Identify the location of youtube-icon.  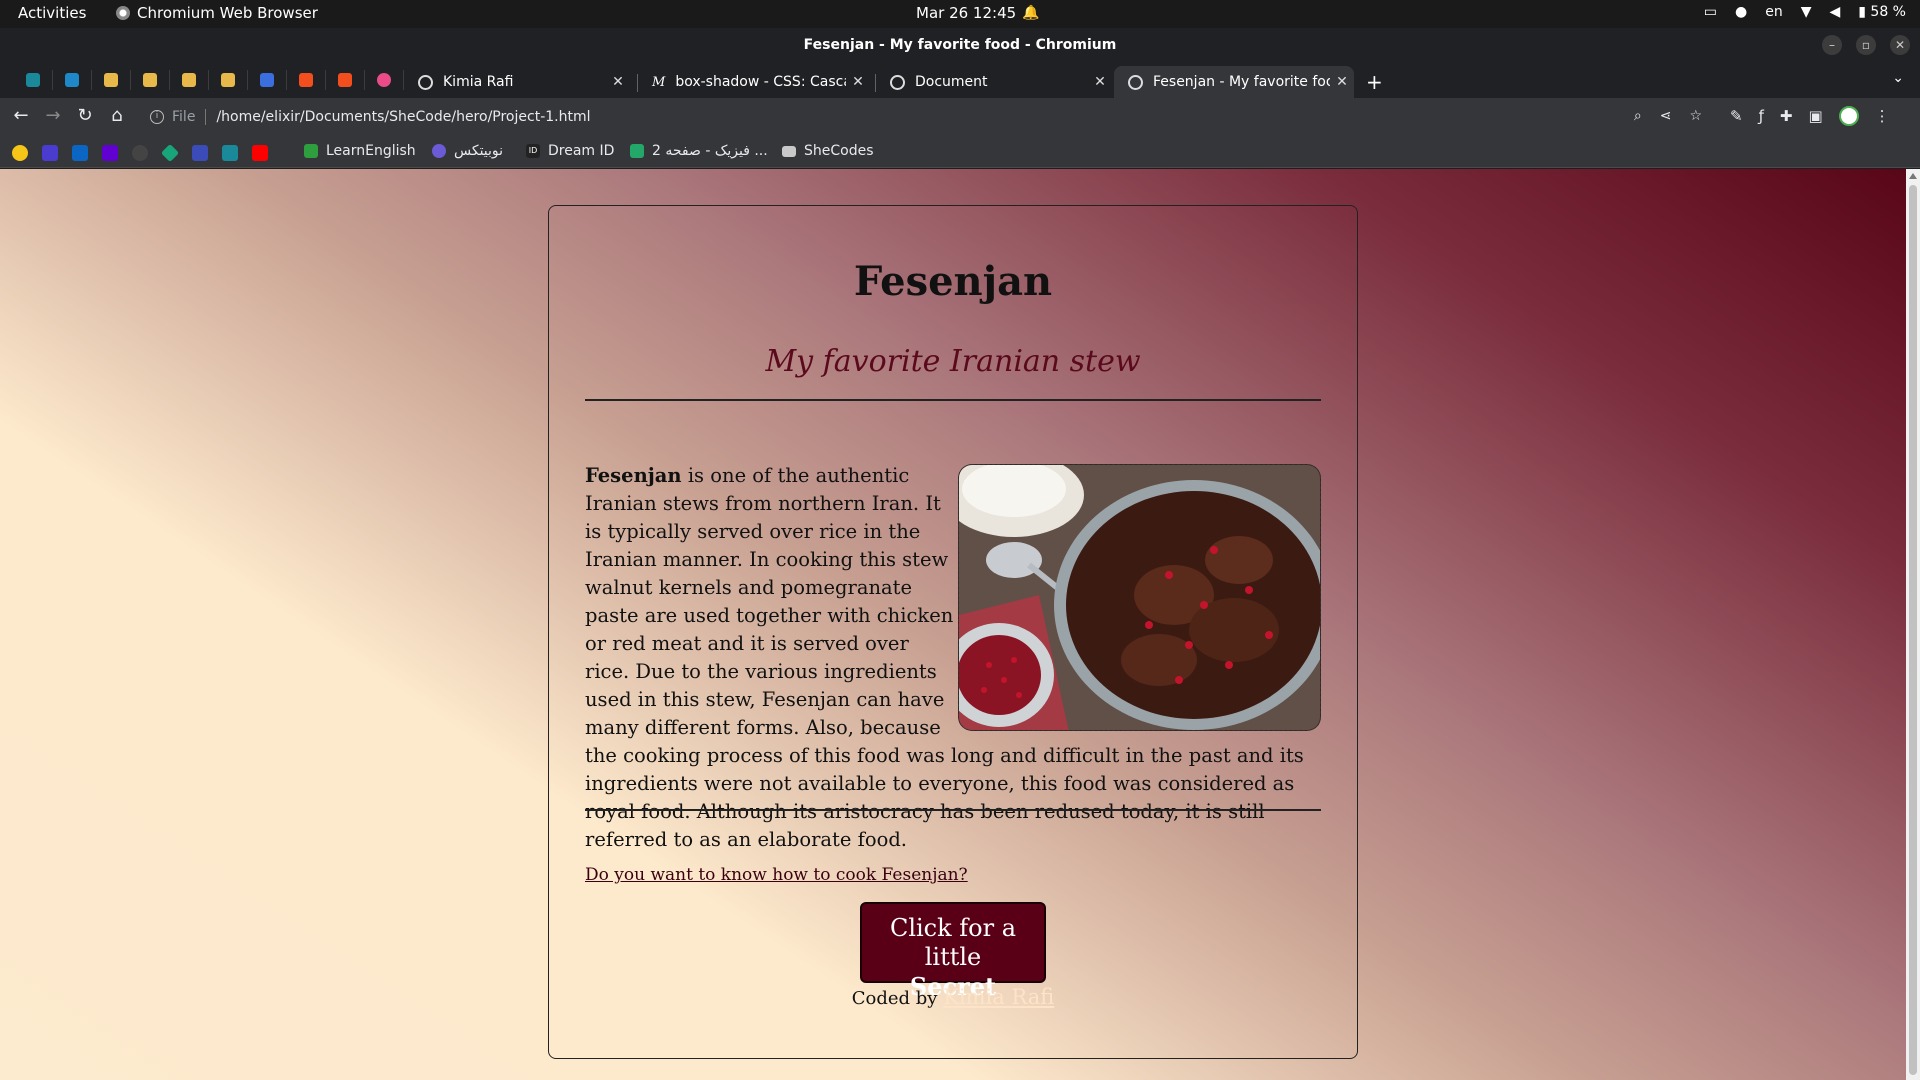
(260, 153).